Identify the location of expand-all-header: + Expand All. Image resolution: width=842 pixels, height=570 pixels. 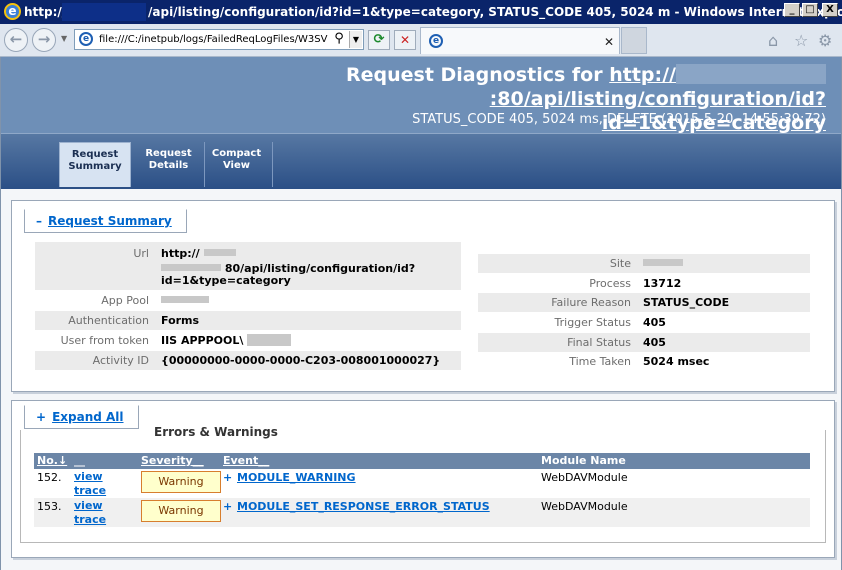
(81, 417).